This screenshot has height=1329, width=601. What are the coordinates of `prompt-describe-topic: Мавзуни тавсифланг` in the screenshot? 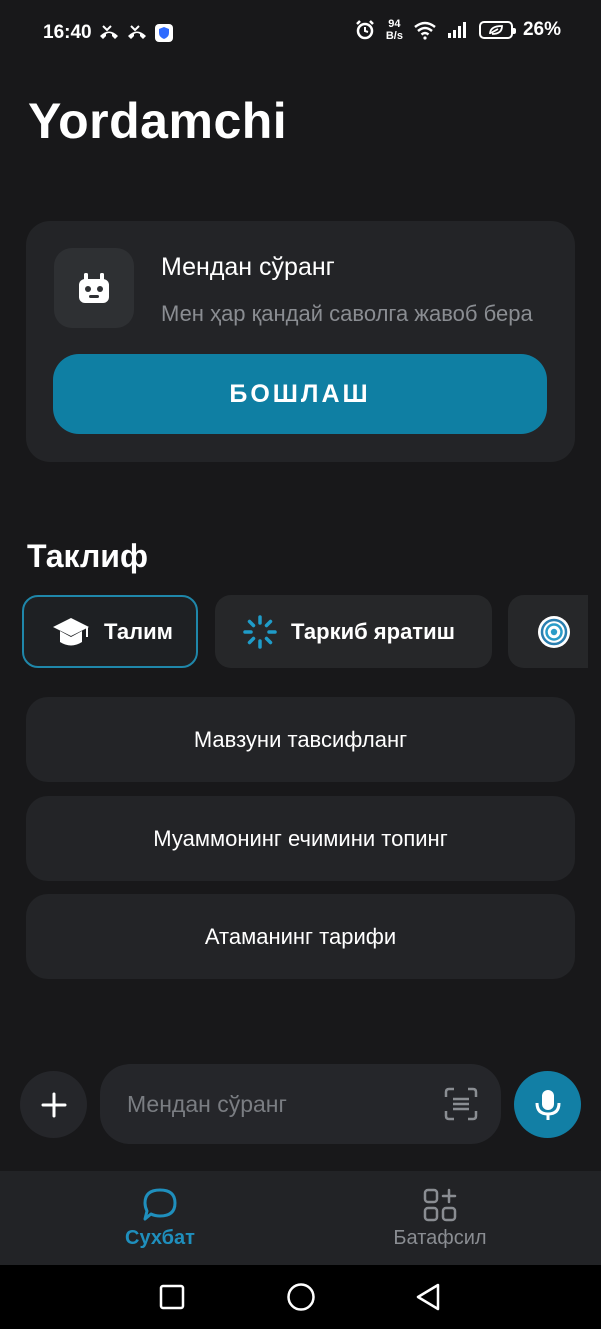 It's located at (300, 739).